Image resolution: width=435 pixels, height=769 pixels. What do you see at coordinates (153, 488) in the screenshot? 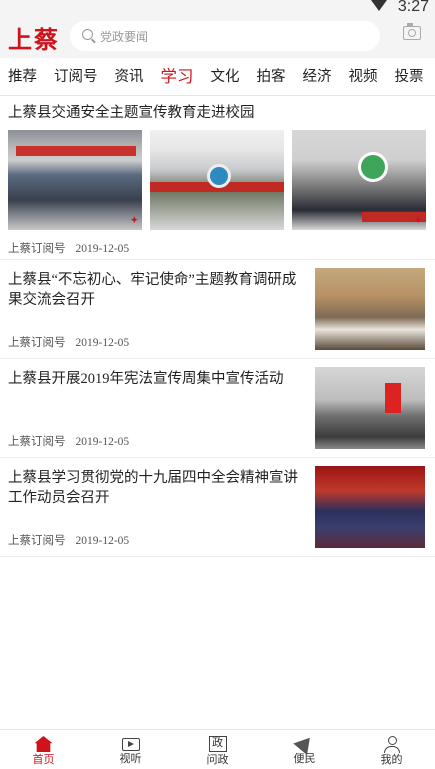
I see `article-title: 上蔡县学习贯彻党的十九届四中全会精神宣讲工作动员会召开` at bounding box center [153, 488].